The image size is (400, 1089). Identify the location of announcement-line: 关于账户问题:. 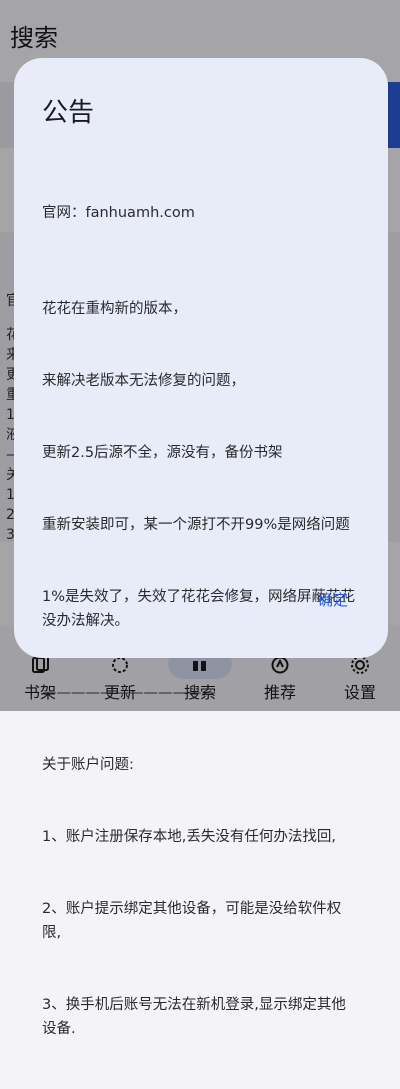
(88, 765).